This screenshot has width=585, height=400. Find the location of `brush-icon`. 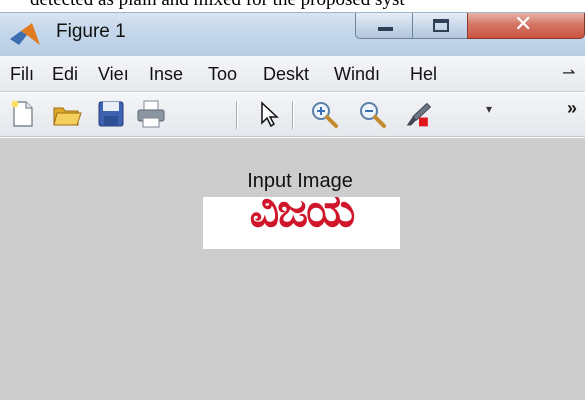

brush-icon is located at coordinates (419, 114).